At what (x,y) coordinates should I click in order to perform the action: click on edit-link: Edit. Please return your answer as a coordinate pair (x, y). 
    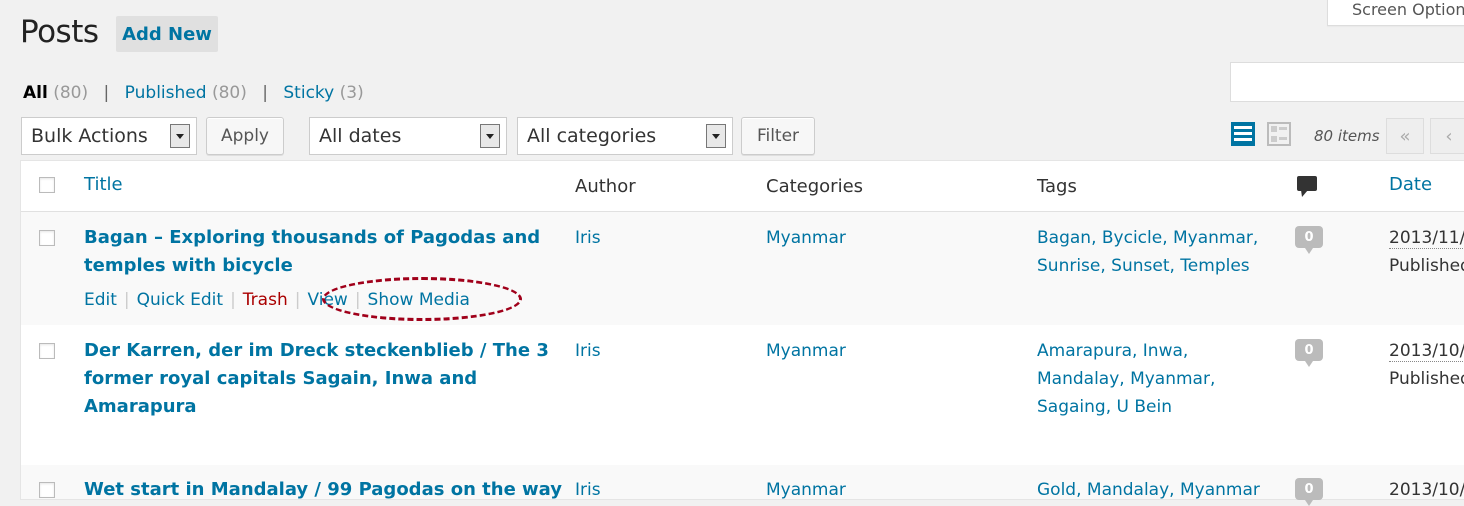
    Looking at the image, I should click on (100, 300).